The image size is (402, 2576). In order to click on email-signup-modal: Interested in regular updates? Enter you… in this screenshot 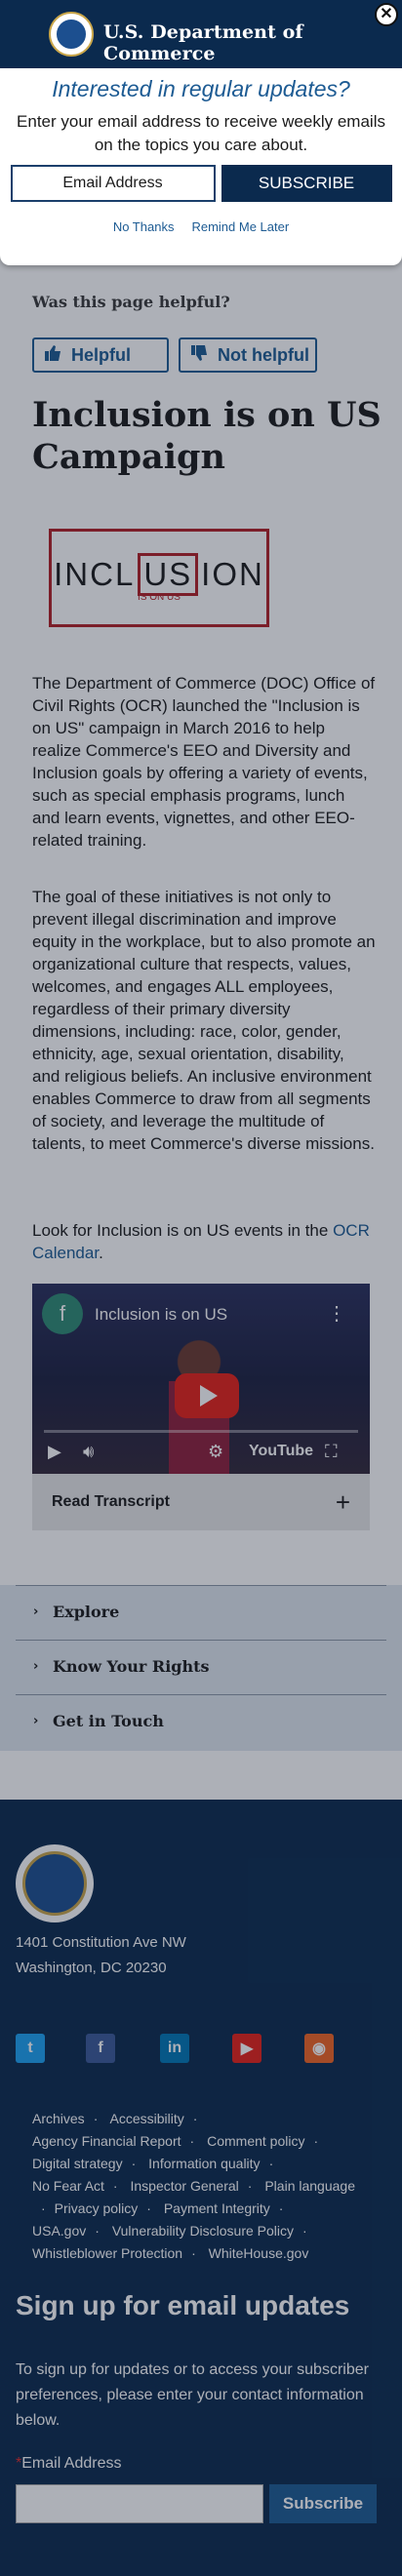, I will do `click(201, 166)`.